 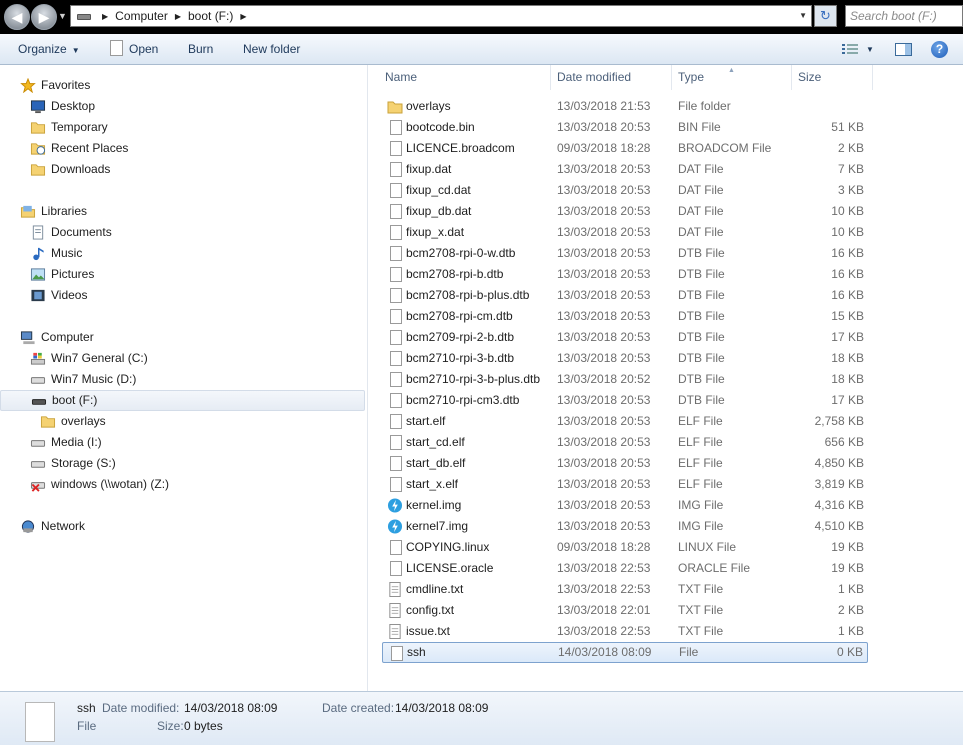 I want to click on column-header-size: Size, so click(x=833, y=77).